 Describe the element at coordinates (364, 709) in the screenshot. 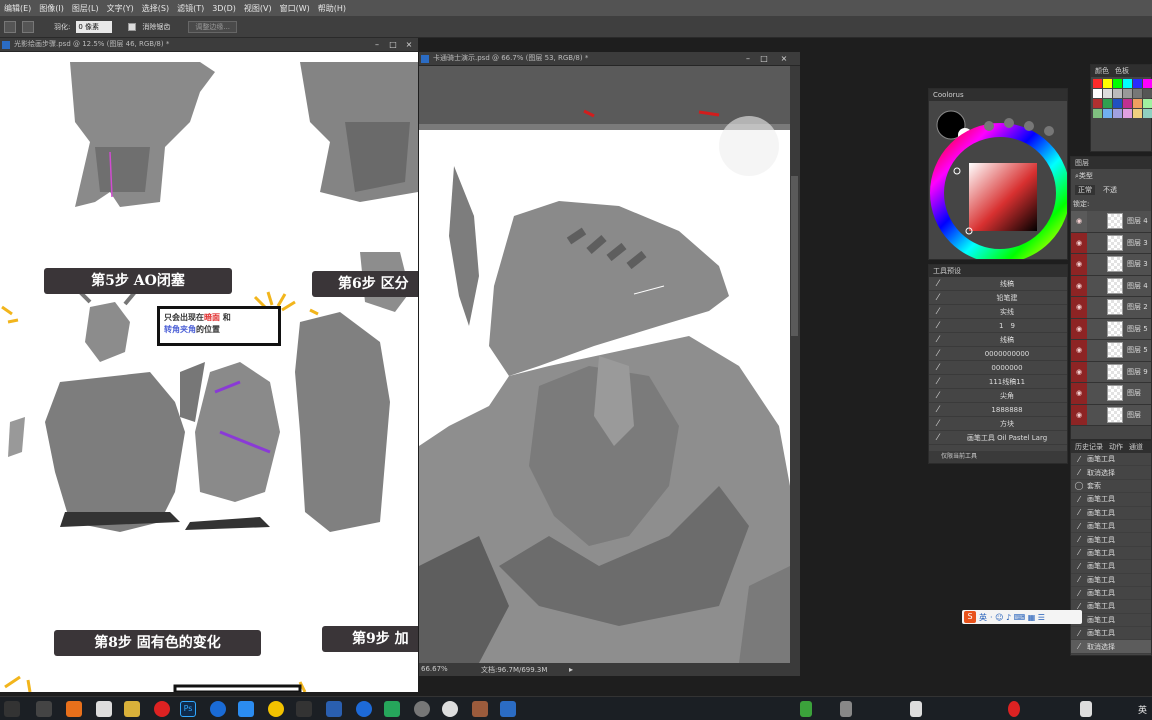

I see `browser-icon` at that location.